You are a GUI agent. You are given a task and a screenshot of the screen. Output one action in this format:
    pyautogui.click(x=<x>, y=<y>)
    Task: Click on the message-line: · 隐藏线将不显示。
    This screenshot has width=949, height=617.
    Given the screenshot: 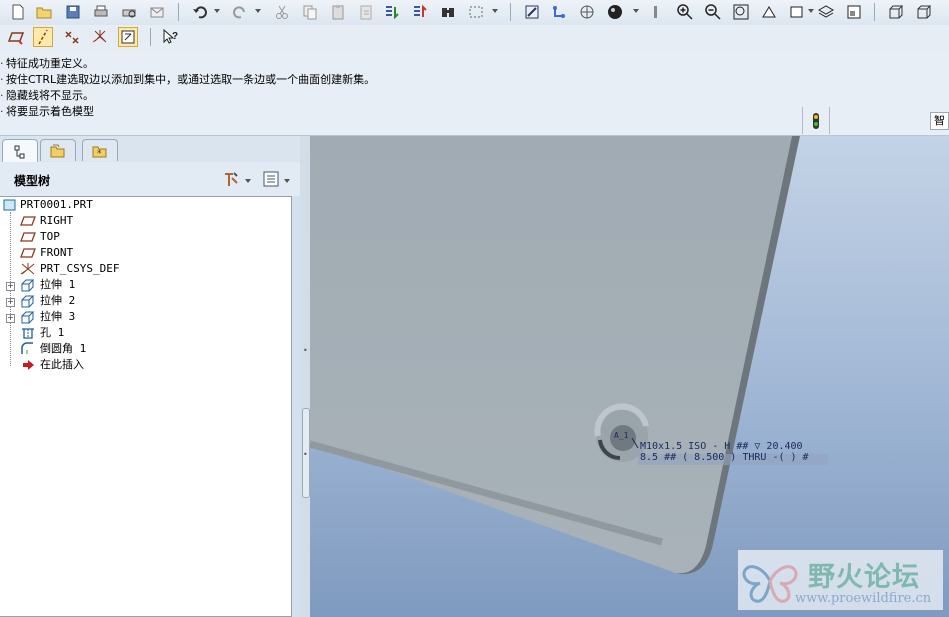 What is the action you would take?
    pyautogui.click(x=47, y=95)
    